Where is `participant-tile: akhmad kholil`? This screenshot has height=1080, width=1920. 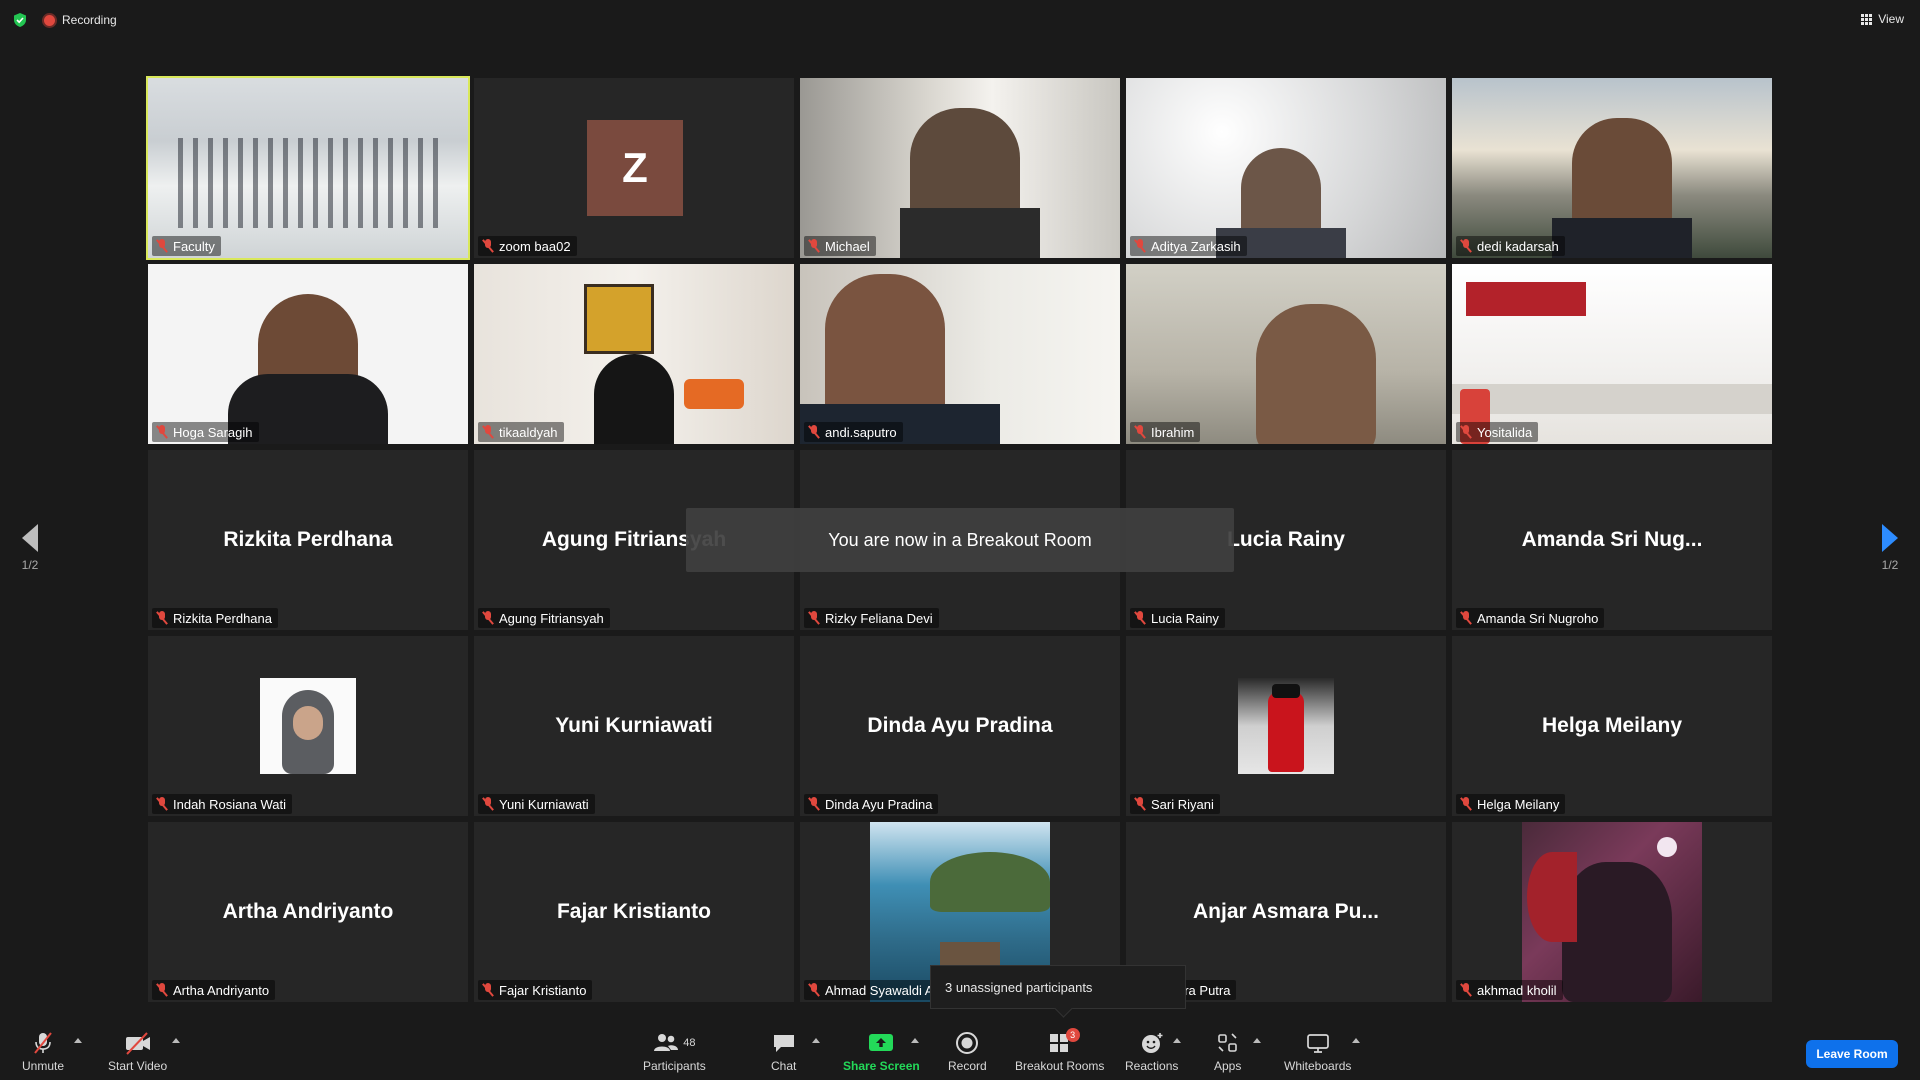
participant-tile: akhmad kholil is located at coordinates (1612, 912).